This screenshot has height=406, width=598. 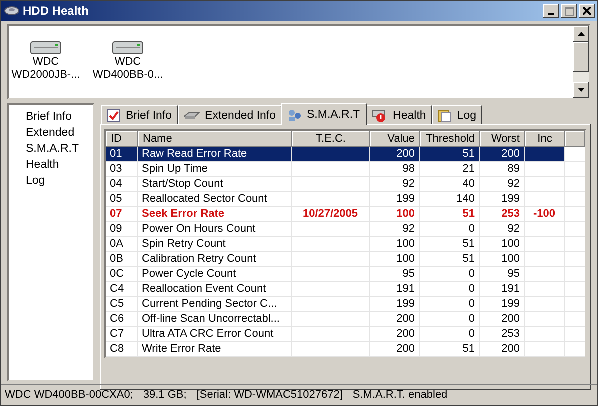 What do you see at coordinates (331, 139) in the screenshot?
I see `column-header: T.E.C.` at bounding box center [331, 139].